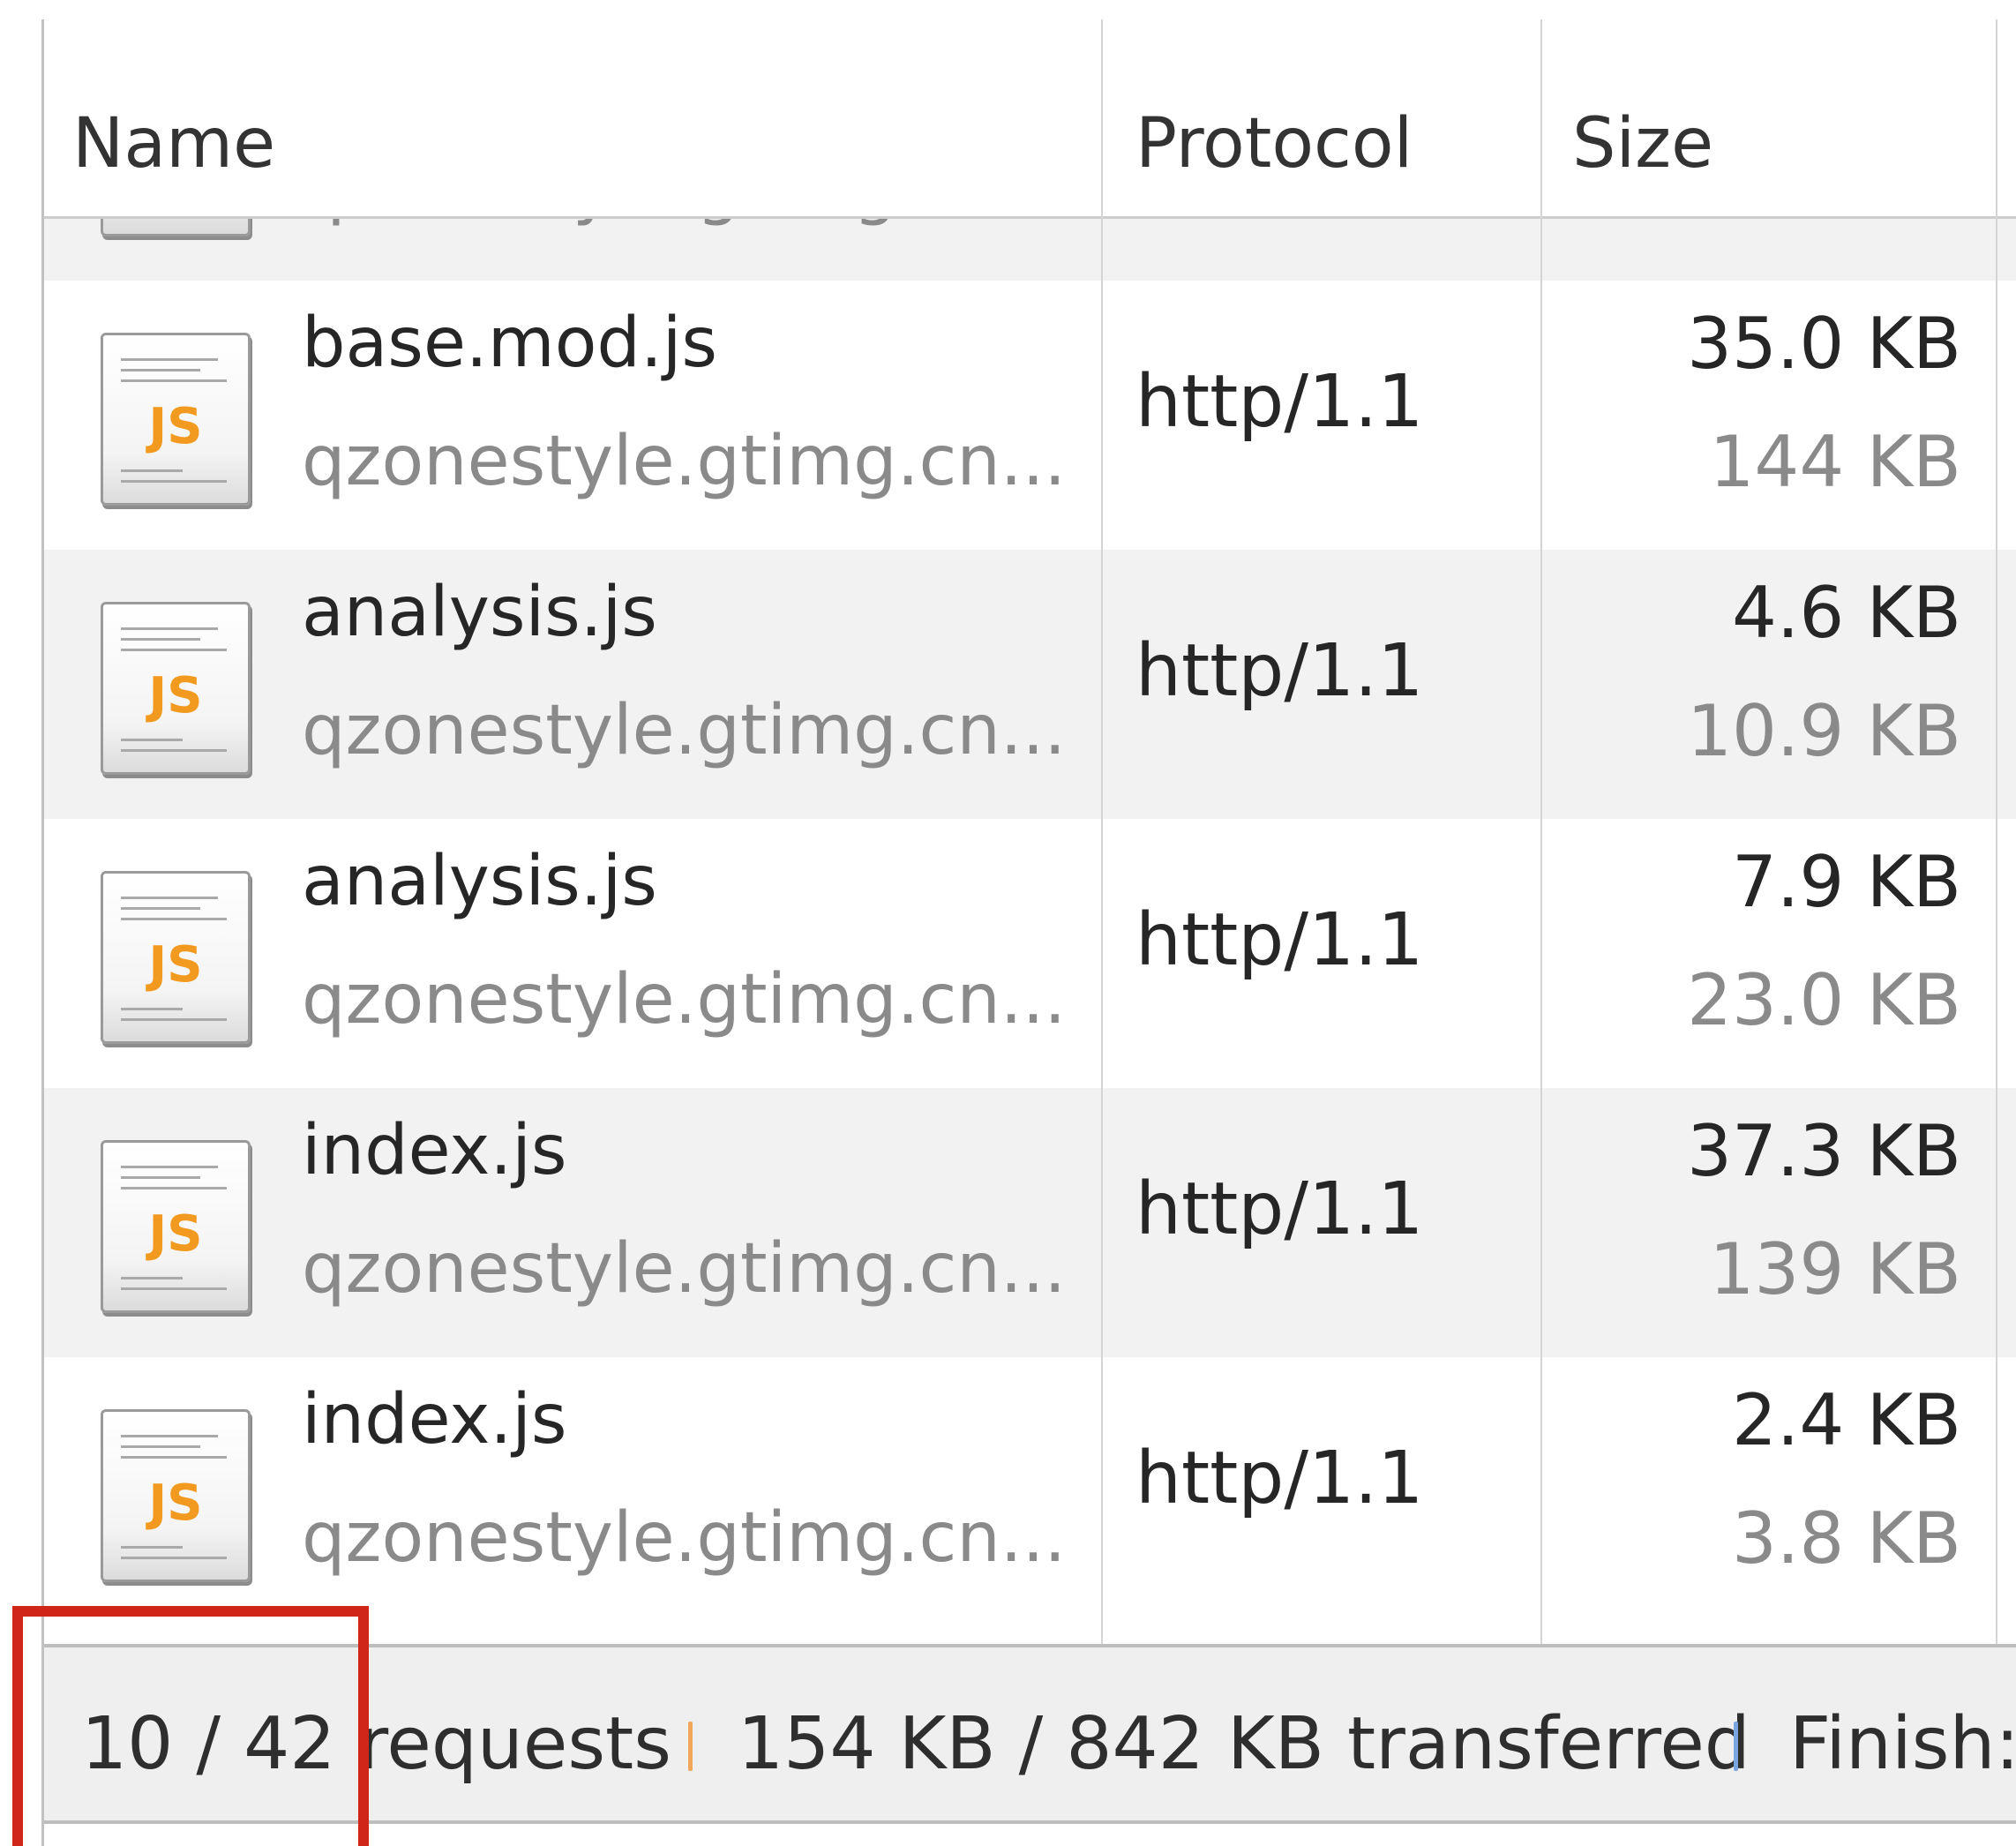  I want to click on request-size-resource: 10.9 KB, so click(1824, 731).